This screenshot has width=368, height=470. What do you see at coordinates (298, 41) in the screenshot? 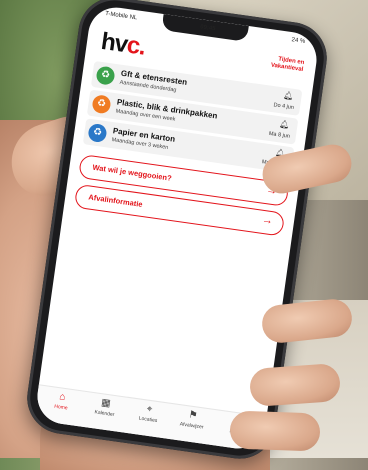
I see `battery-level: 24 %` at bounding box center [298, 41].